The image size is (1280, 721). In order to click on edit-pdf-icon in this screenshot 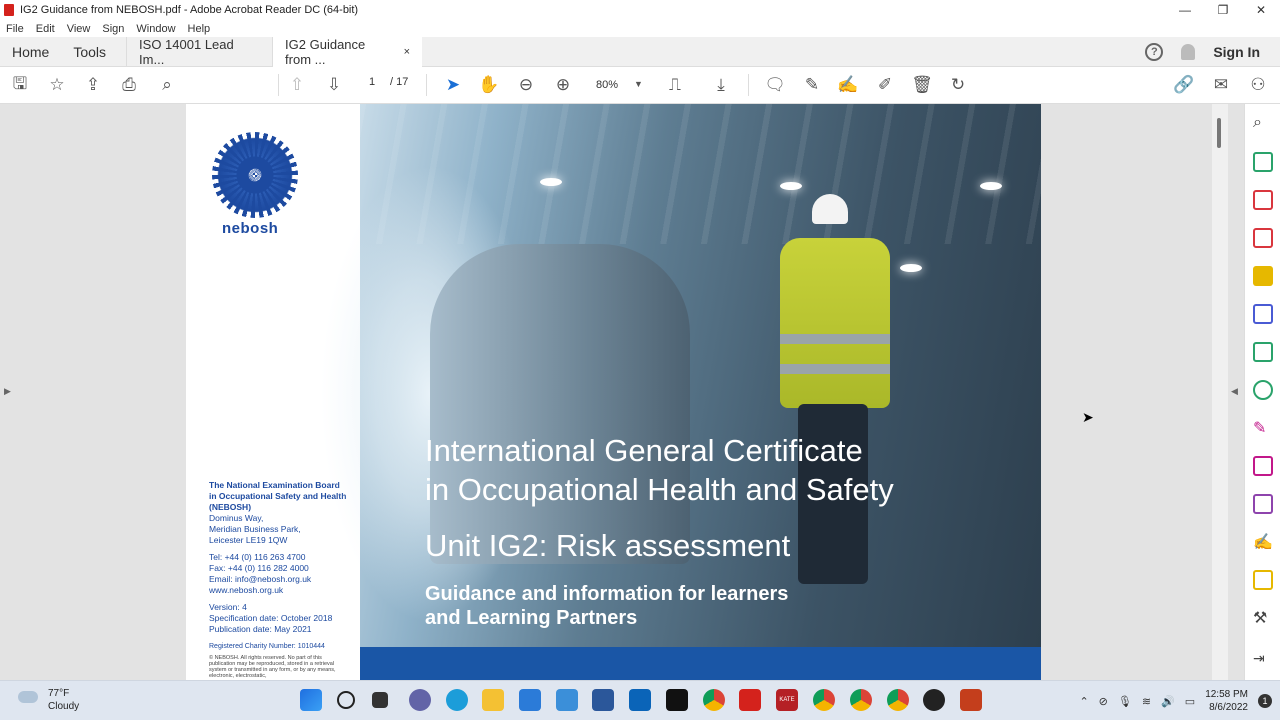, I will do `click(1263, 504)`.